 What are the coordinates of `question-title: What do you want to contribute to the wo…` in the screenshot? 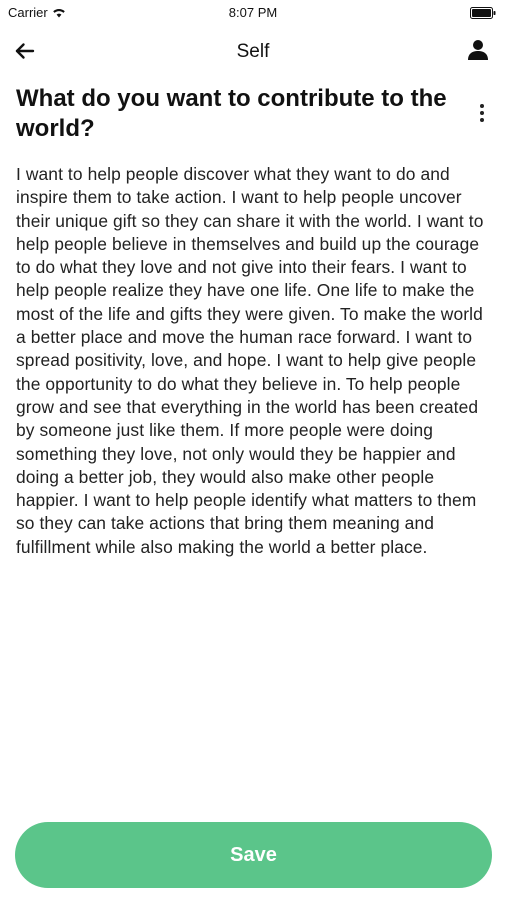 It's located at (231, 113).